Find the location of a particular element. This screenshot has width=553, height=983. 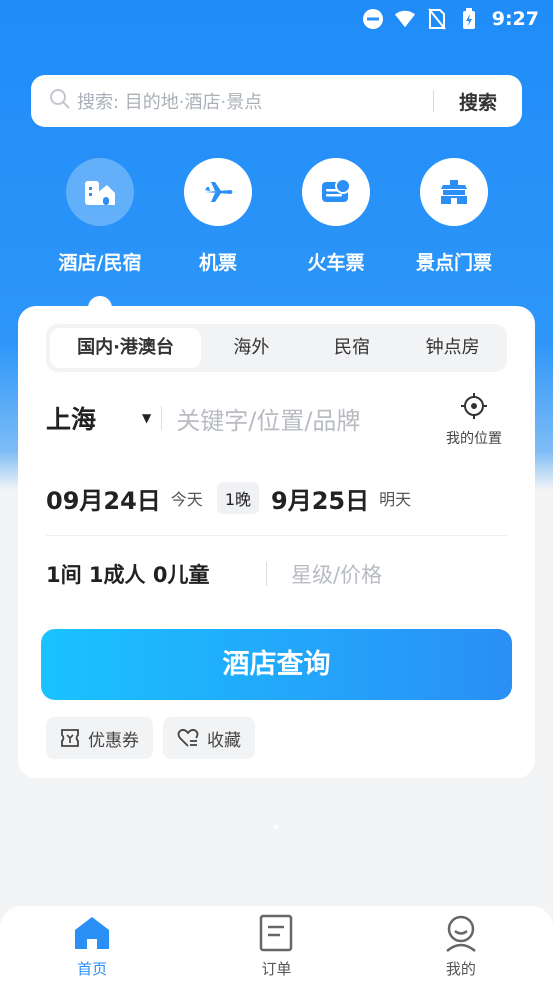

caret-down-icon: ▼ is located at coordinates (146, 418).